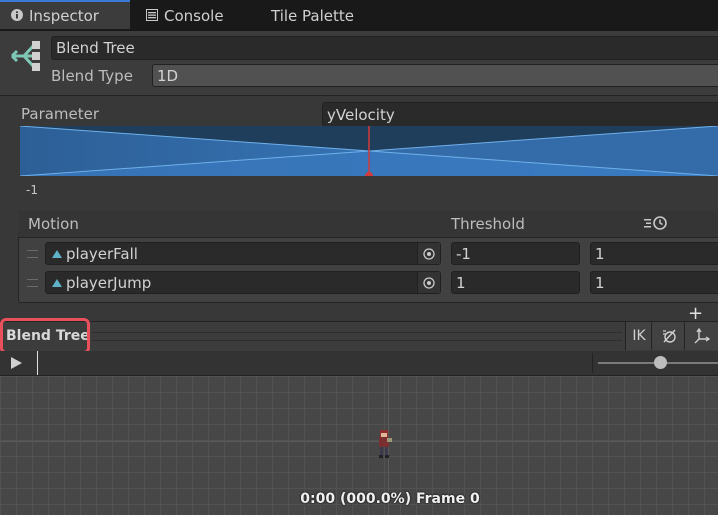 The width and height of the screenshot is (718, 515). I want to click on tab-bar: Inspector Console Tile Palette, so click(359, 16).